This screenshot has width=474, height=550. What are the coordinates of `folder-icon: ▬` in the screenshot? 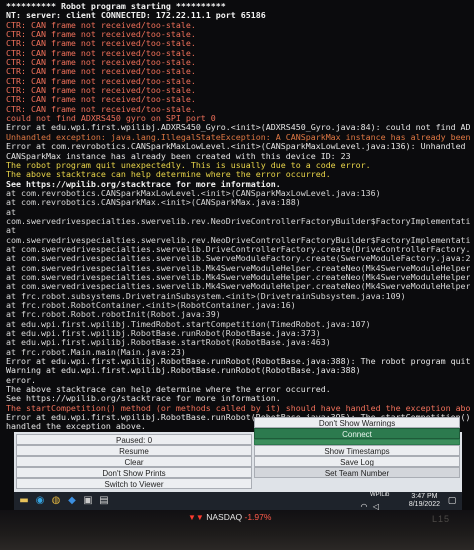 It's located at (24, 501).